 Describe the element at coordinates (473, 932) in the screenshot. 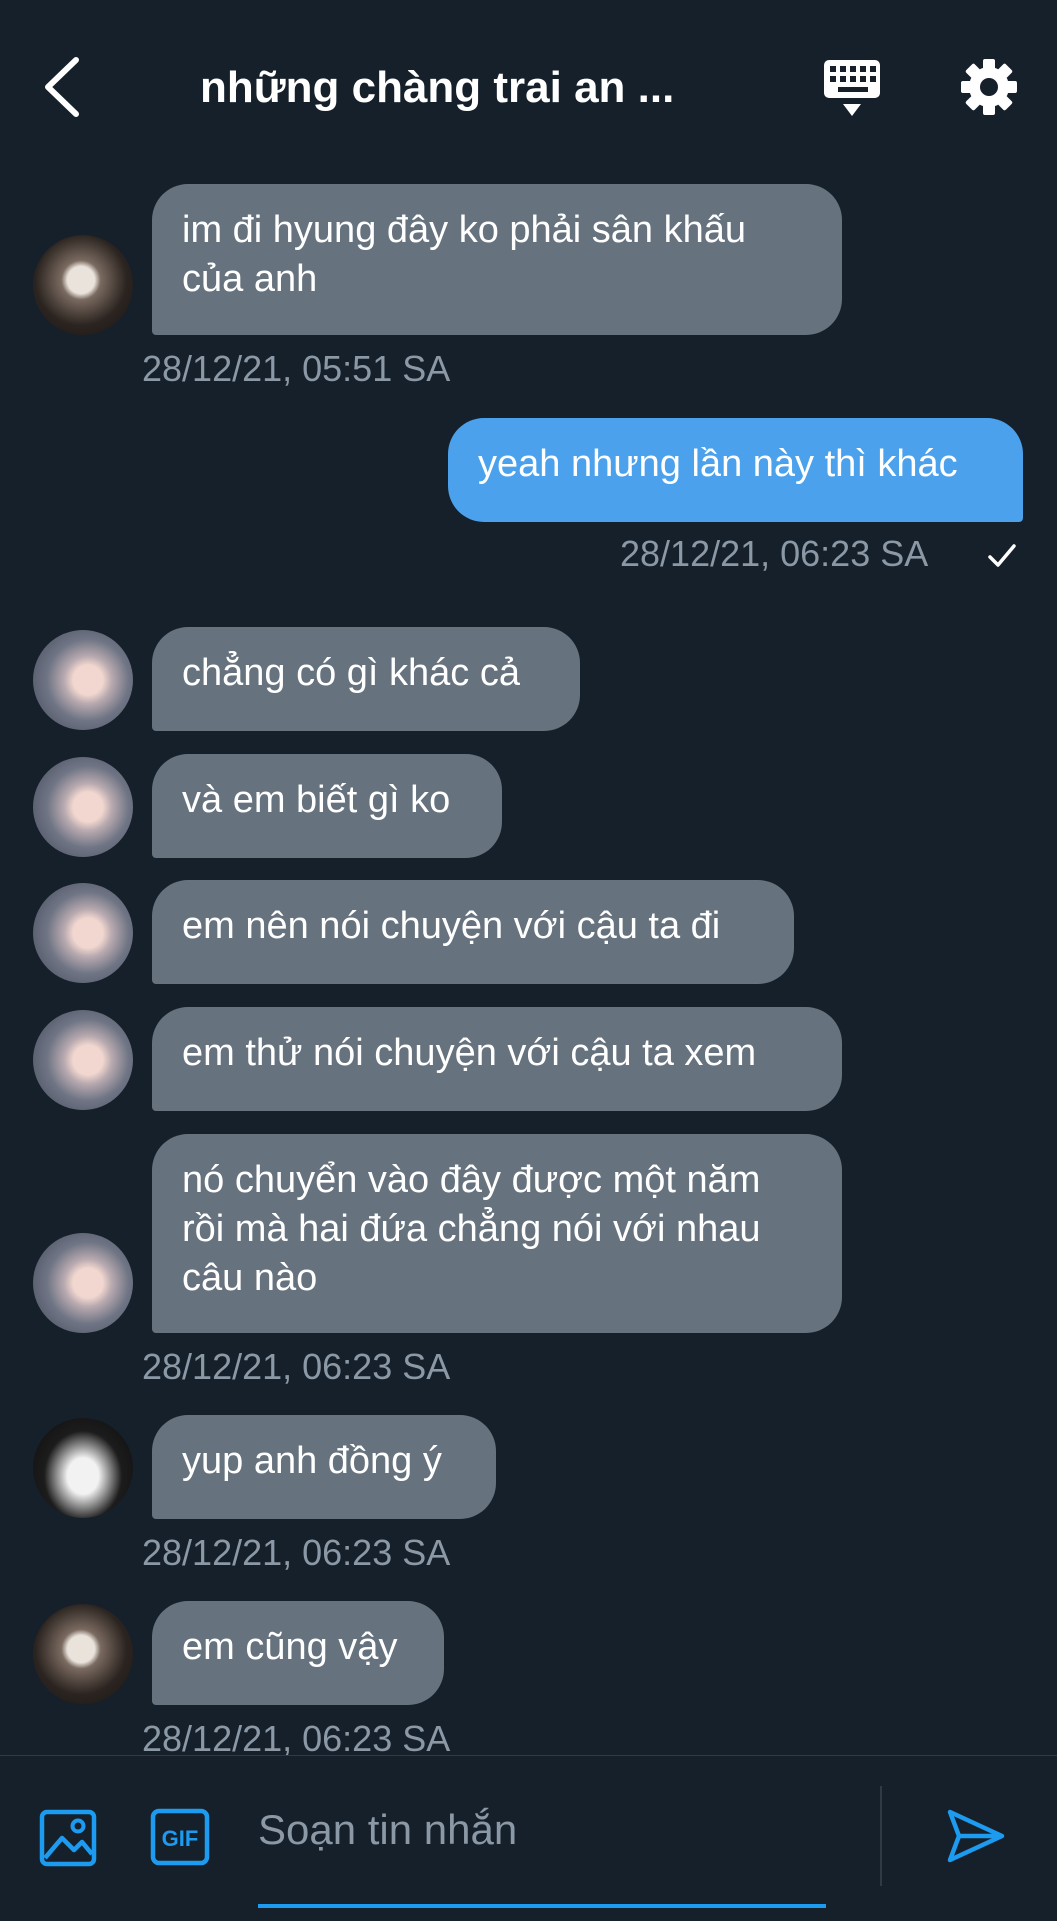

I see `message-bubble-incoming: em nên nói chuyện với cậu ta đi` at that location.